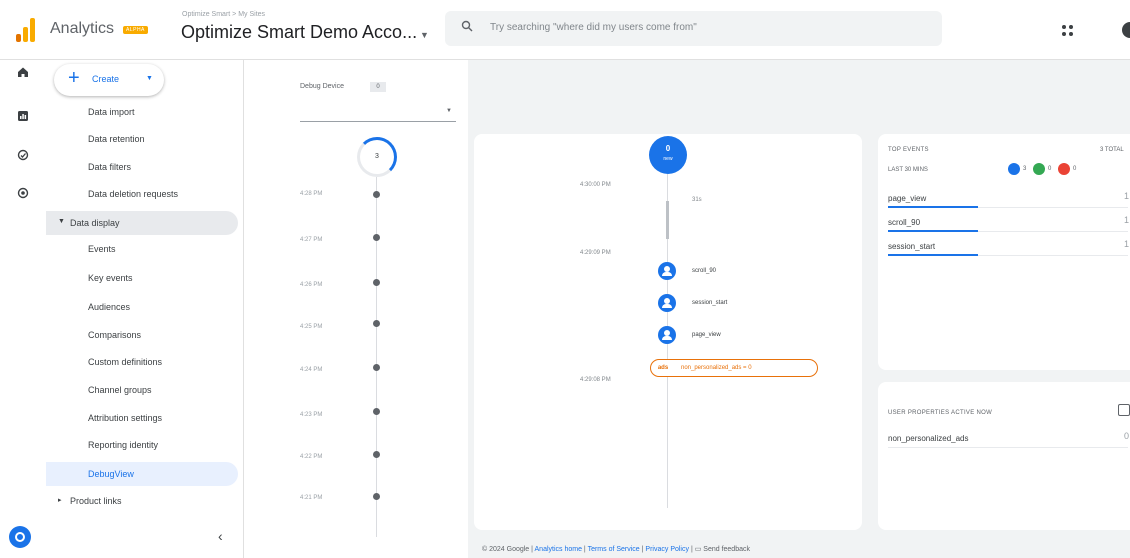 The height and width of the screenshot is (558, 1130). What do you see at coordinates (1126, 30) in the screenshot?
I see `help-icon` at bounding box center [1126, 30].